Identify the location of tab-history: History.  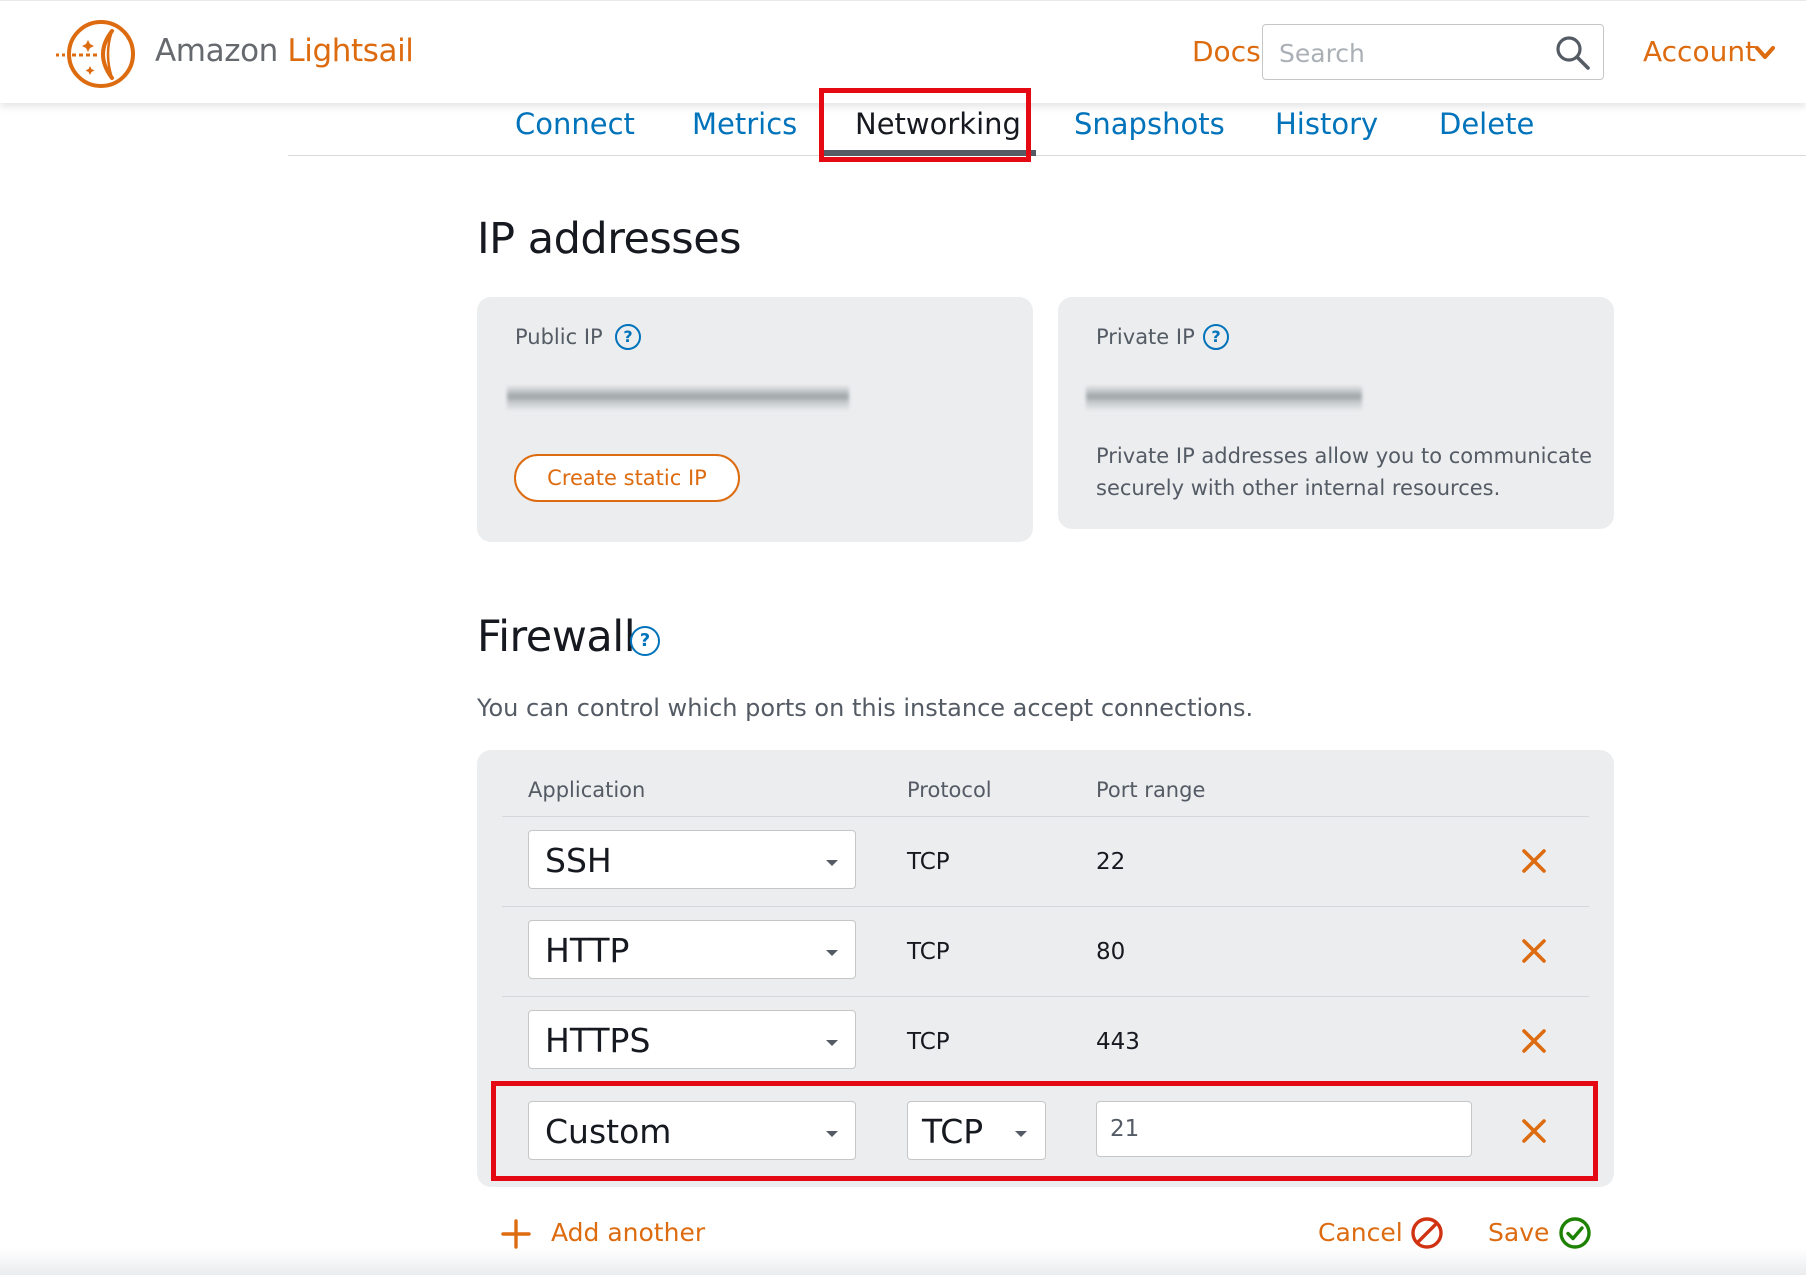
(1326, 124).